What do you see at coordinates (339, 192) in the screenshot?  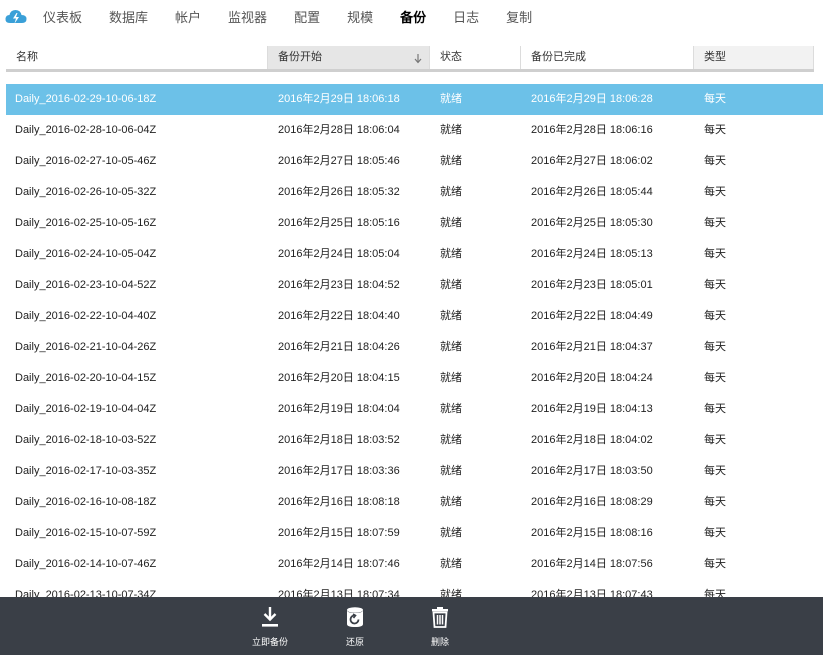 I see `cell-start: 2016年2月26日 18:05:32` at bounding box center [339, 192].